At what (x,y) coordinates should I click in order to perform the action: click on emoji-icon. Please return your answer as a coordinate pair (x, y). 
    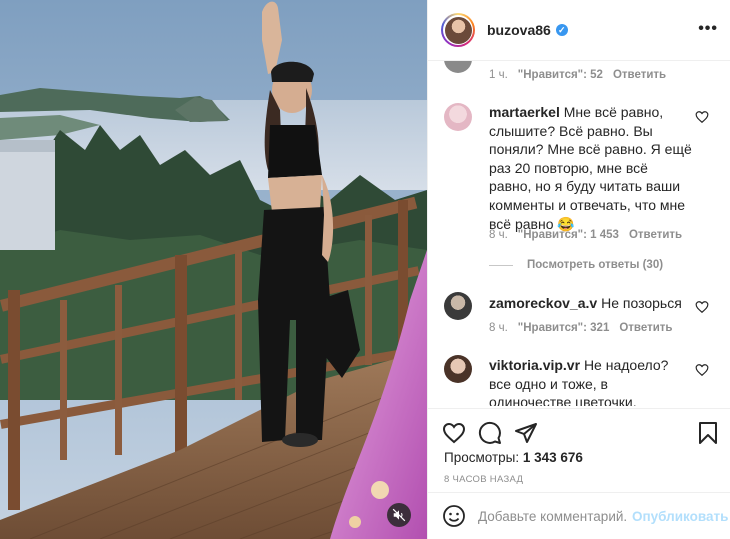
    Looking at the image, I should click on (454, 516).